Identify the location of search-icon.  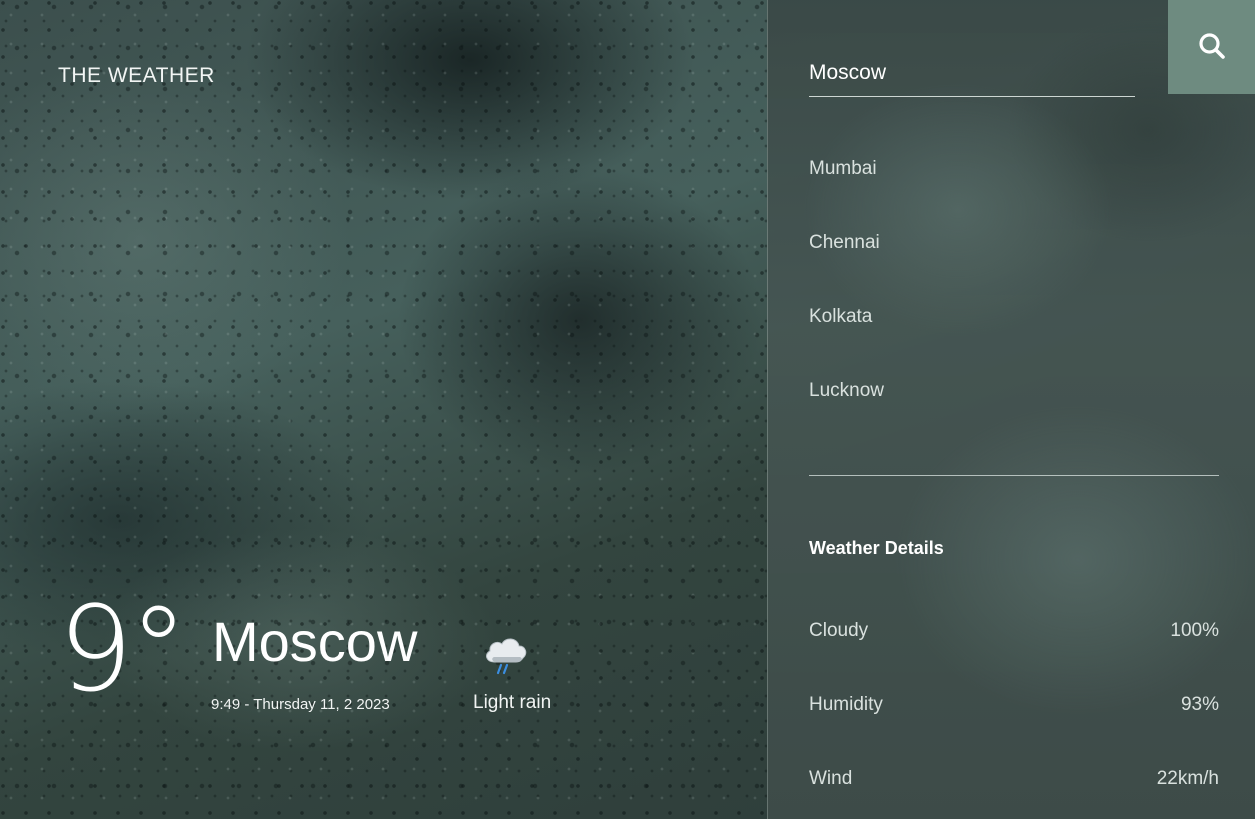
(1212, 46).